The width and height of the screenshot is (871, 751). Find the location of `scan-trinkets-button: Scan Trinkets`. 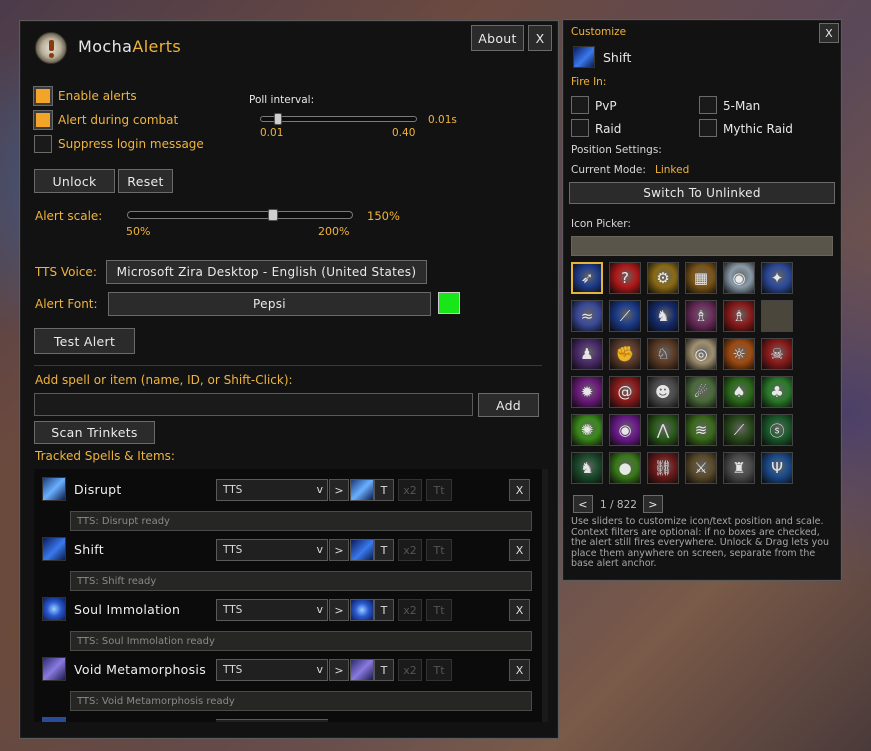

scan-trinkets-button: Scan Trinkets is located at coordinates (94, 432).